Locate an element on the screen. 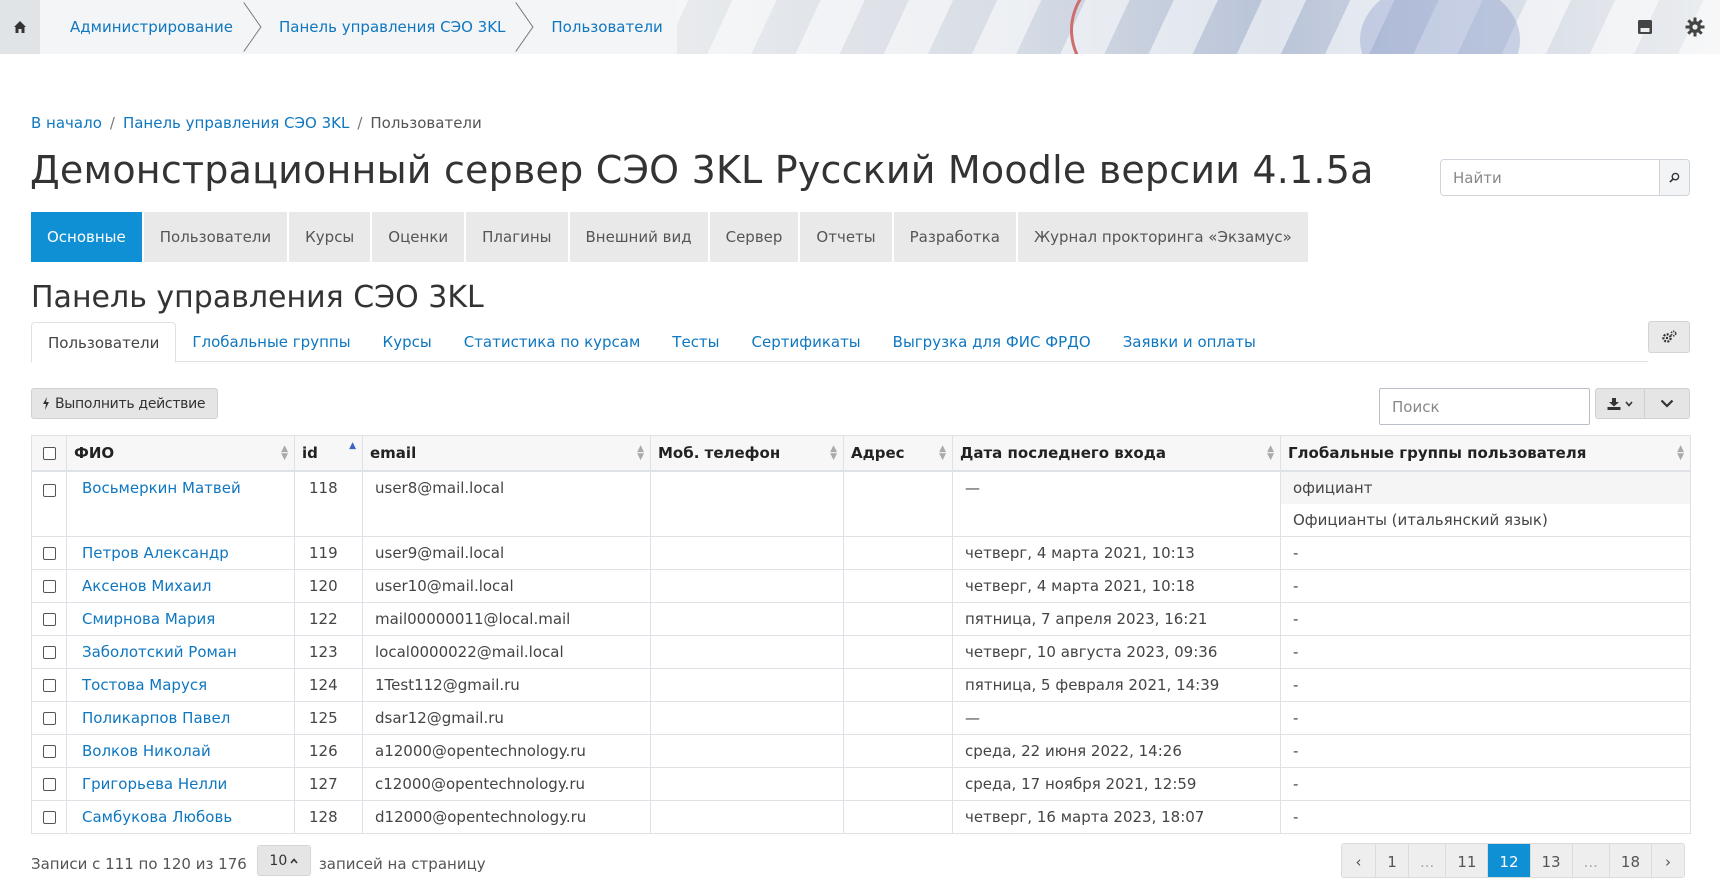 This screenshot has height=895, width=1720. subtab-users: Пользователи is located at coordinates (104, 342).